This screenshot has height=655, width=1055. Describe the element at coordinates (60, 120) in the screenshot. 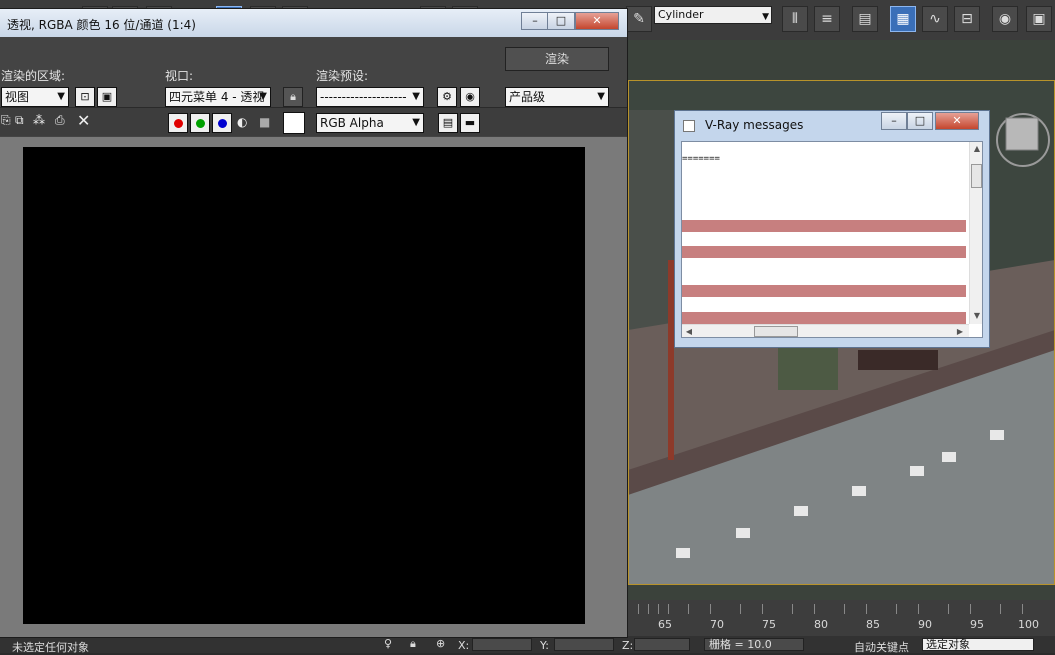

I see `print-icon: ⎙` at that location.